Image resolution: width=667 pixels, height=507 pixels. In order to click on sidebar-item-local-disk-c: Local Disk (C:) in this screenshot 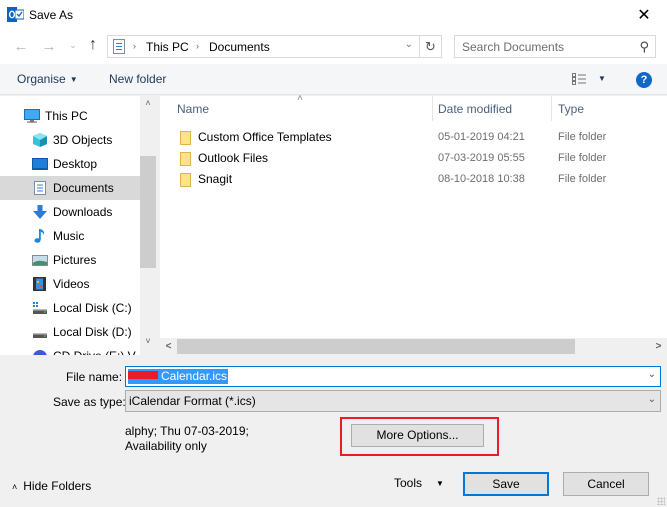, I will do `click(70, 308)`.